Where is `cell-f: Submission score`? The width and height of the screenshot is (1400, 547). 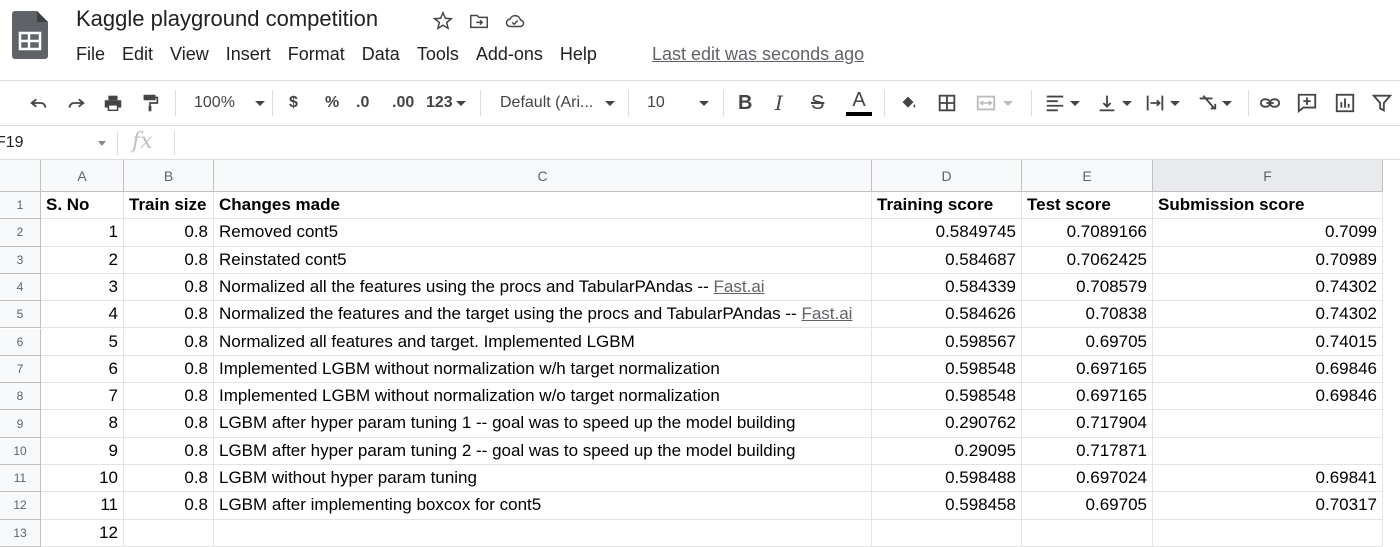 cell-f: Submission score is located at coordinates (1268, 206).